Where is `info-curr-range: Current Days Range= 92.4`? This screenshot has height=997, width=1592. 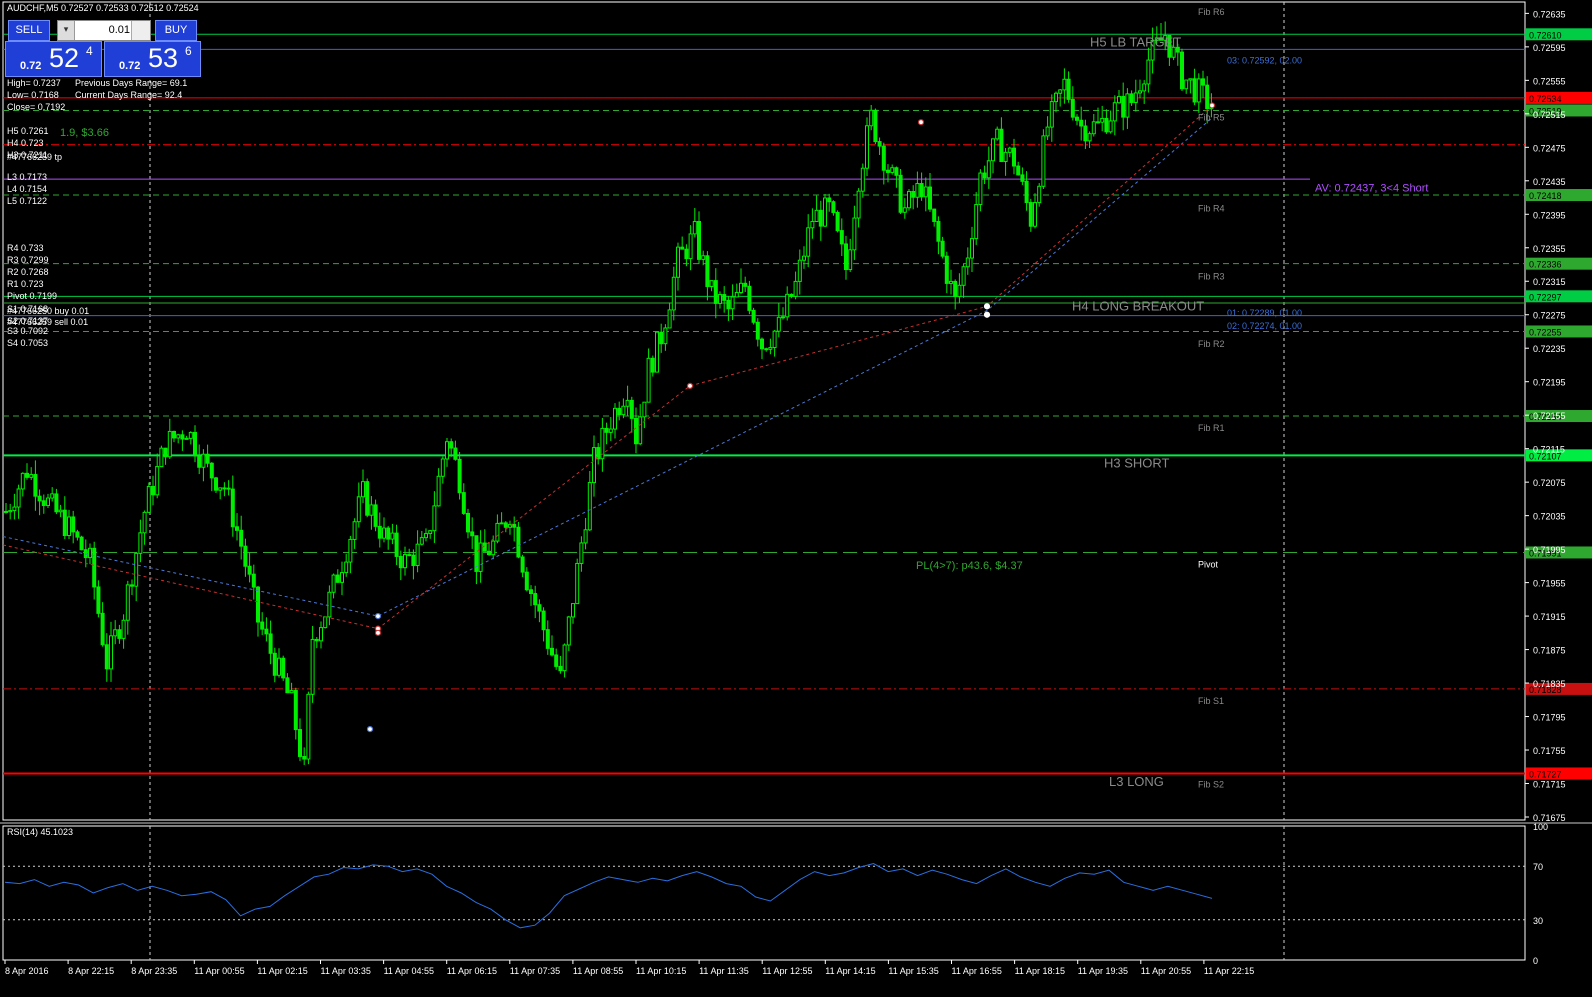 info-curr-range: Current Days Range= 92.4 is located at coordinates (129, 95).